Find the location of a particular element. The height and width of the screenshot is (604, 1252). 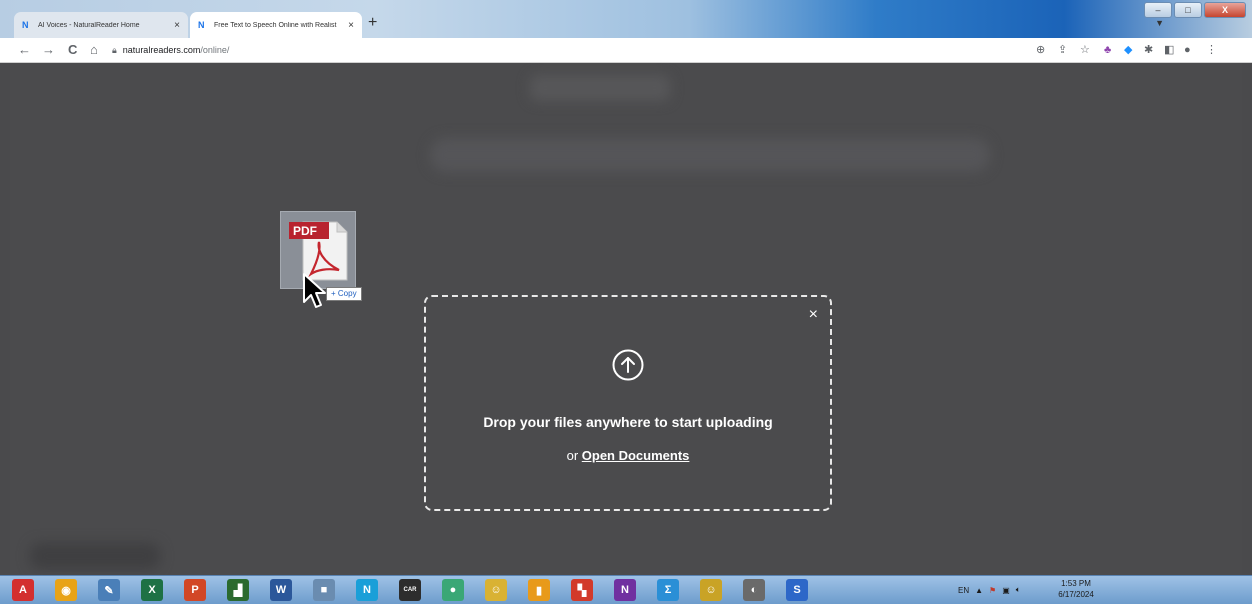

clock-time: 1:53 PM is located at coordinates (1076, 583).